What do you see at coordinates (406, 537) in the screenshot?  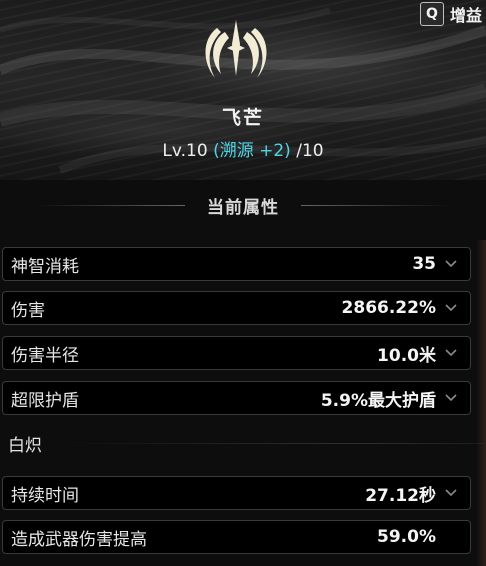 I see `stat-value: 59.0%` at bounding box center [406, 537].